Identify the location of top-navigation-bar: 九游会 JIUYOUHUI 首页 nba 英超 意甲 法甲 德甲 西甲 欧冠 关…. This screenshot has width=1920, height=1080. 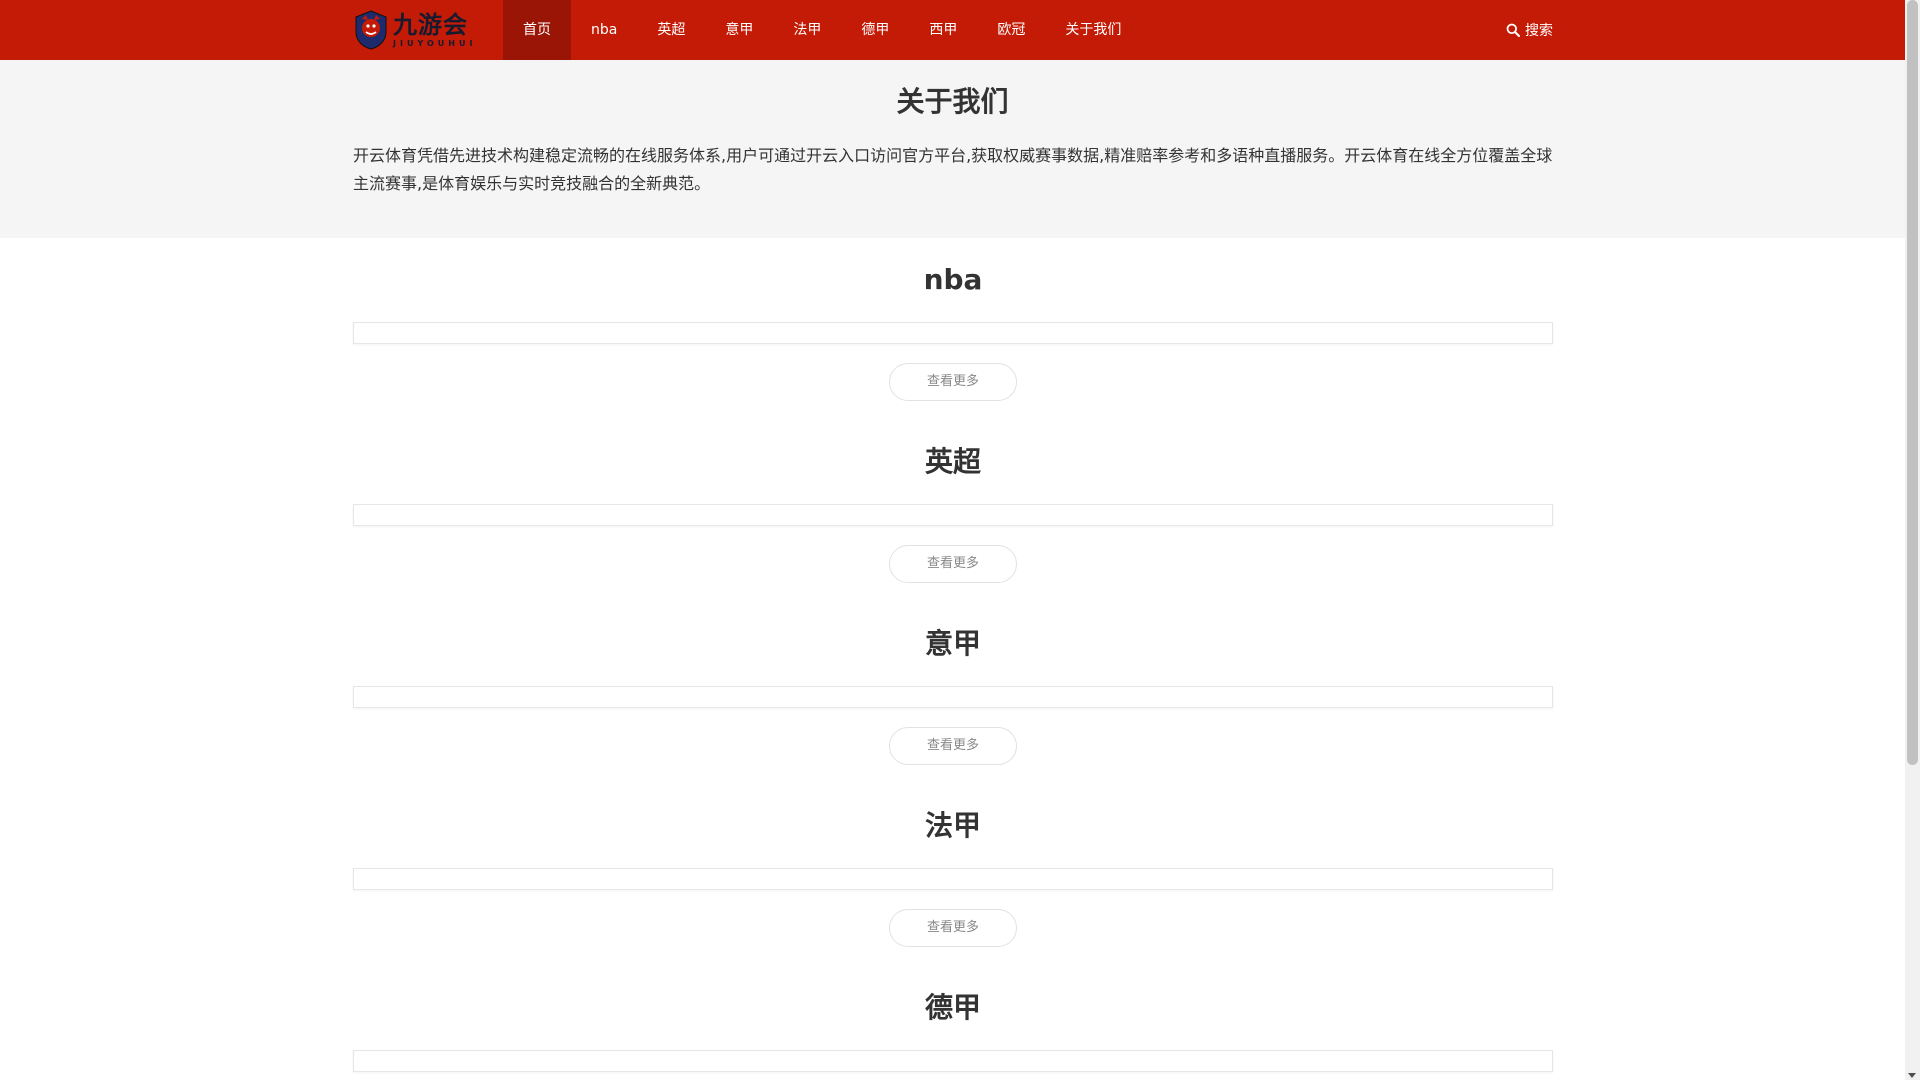
(952, 30).